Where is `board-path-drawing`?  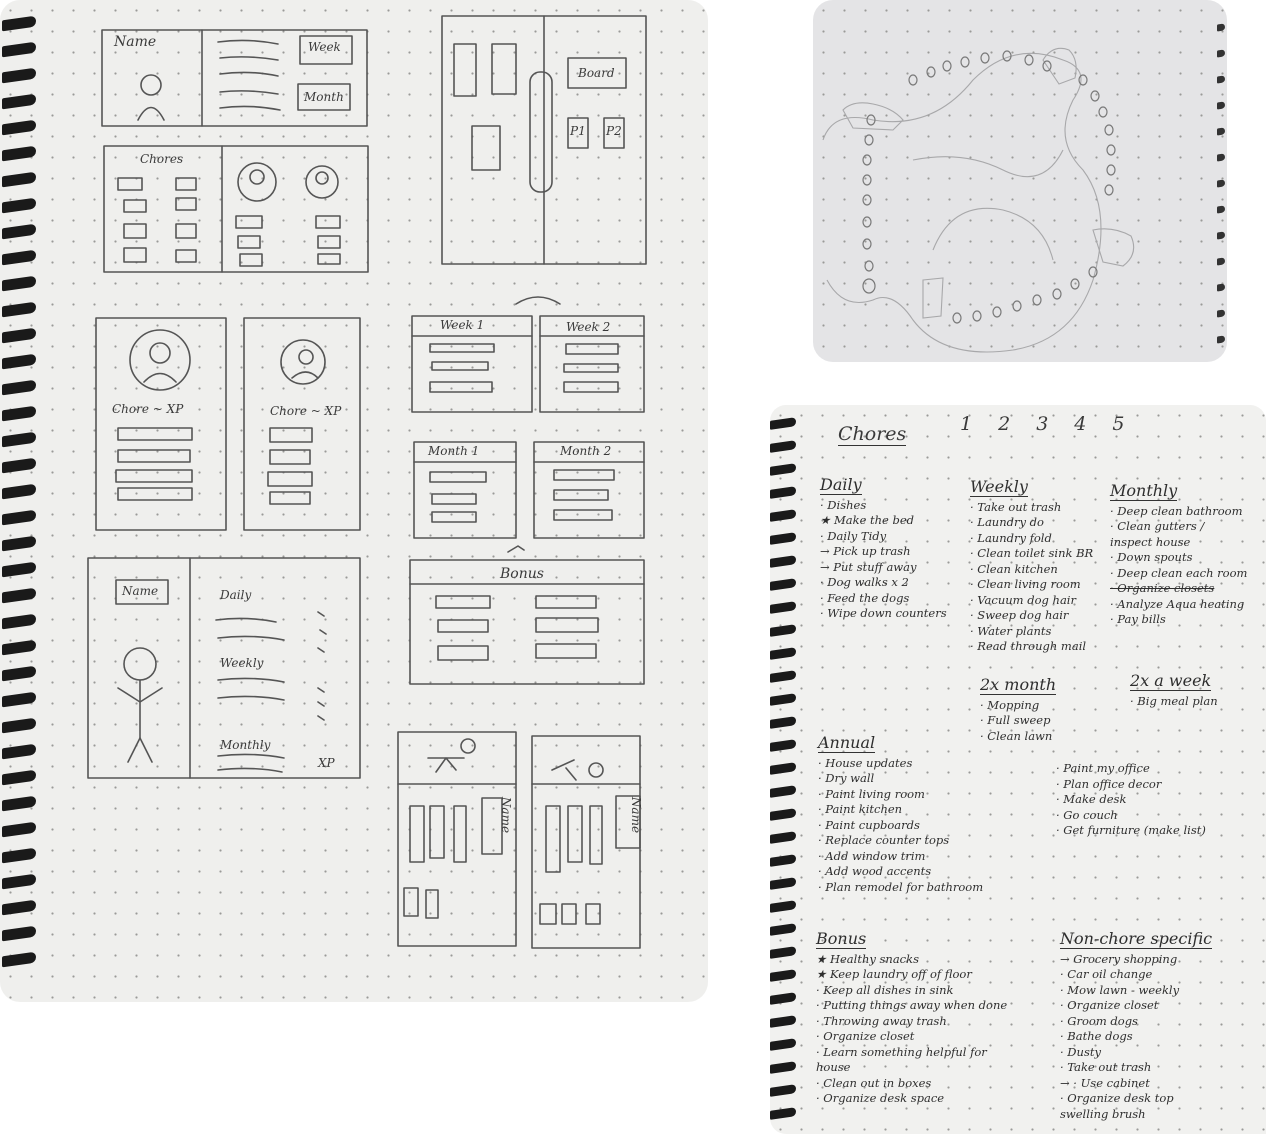 board-path-drawing is located at coordinates (978, 200).